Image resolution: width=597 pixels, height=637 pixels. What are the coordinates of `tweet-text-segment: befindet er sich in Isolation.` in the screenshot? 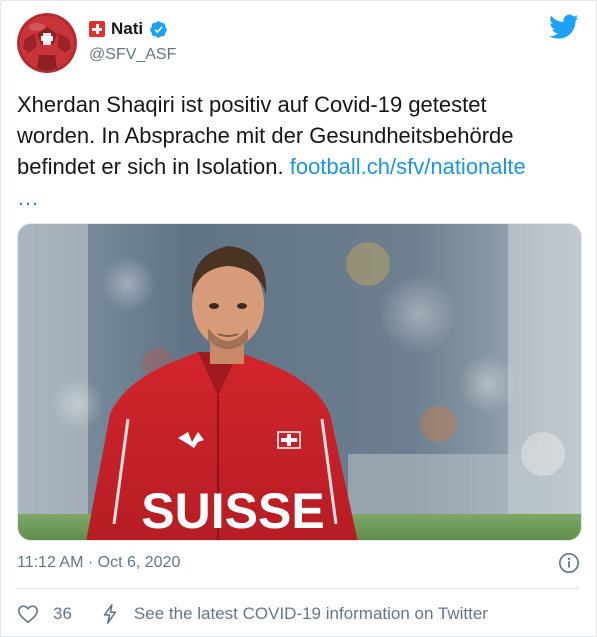 It's located at (153, 166).